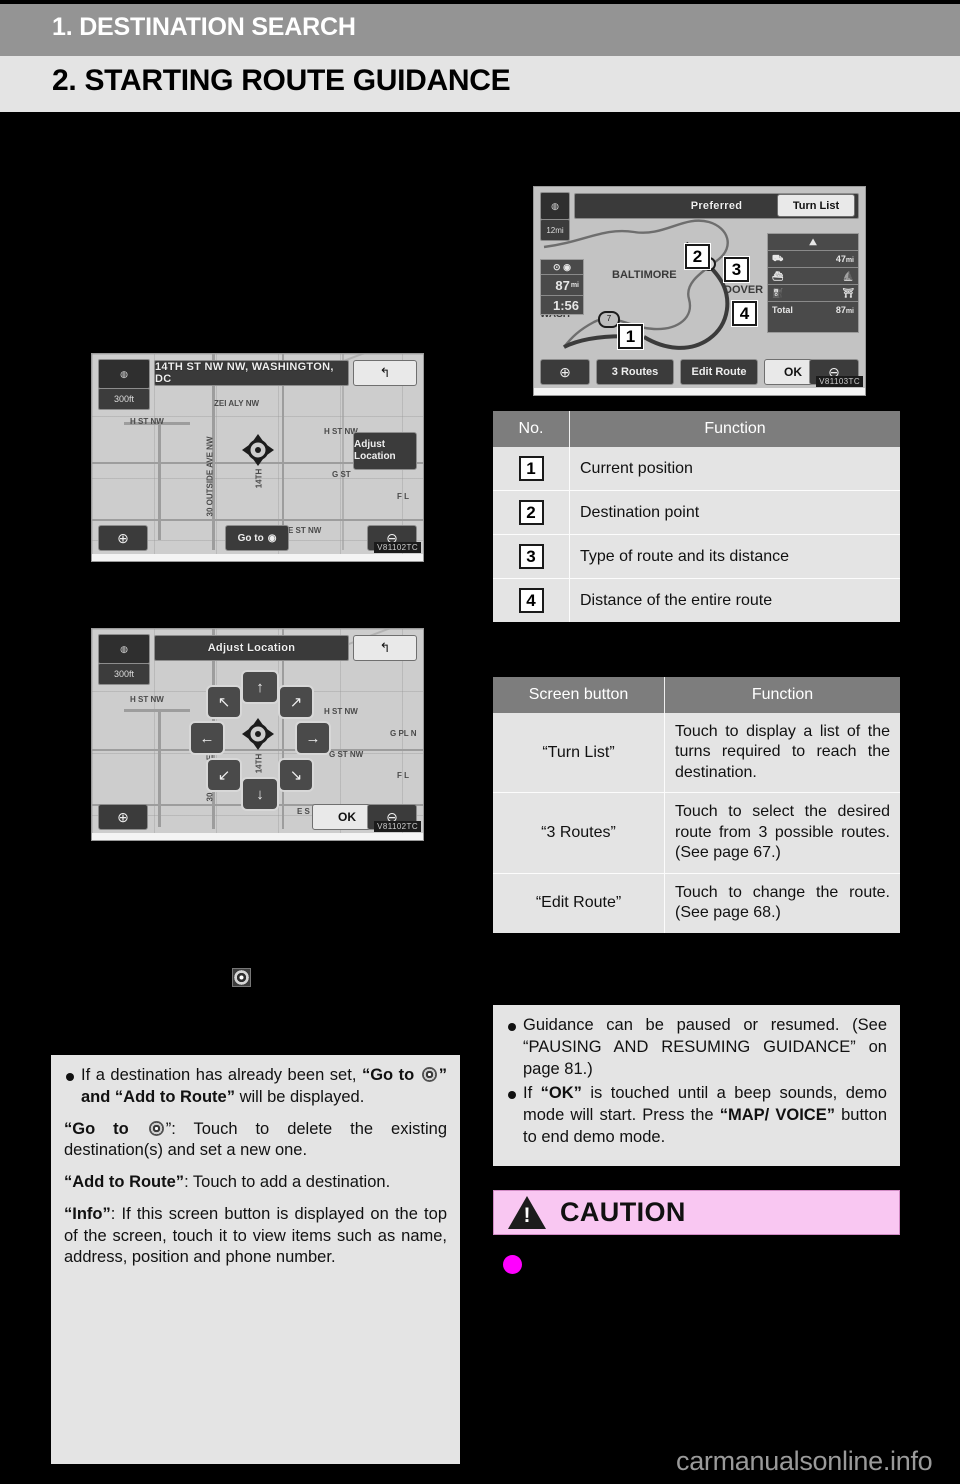 This screenshot has height=1484, width=960. What do you see at coordinates (87, 1213) in the screenshot?
I see `note-bold: “Info”` at bounding box center [87, 1213].